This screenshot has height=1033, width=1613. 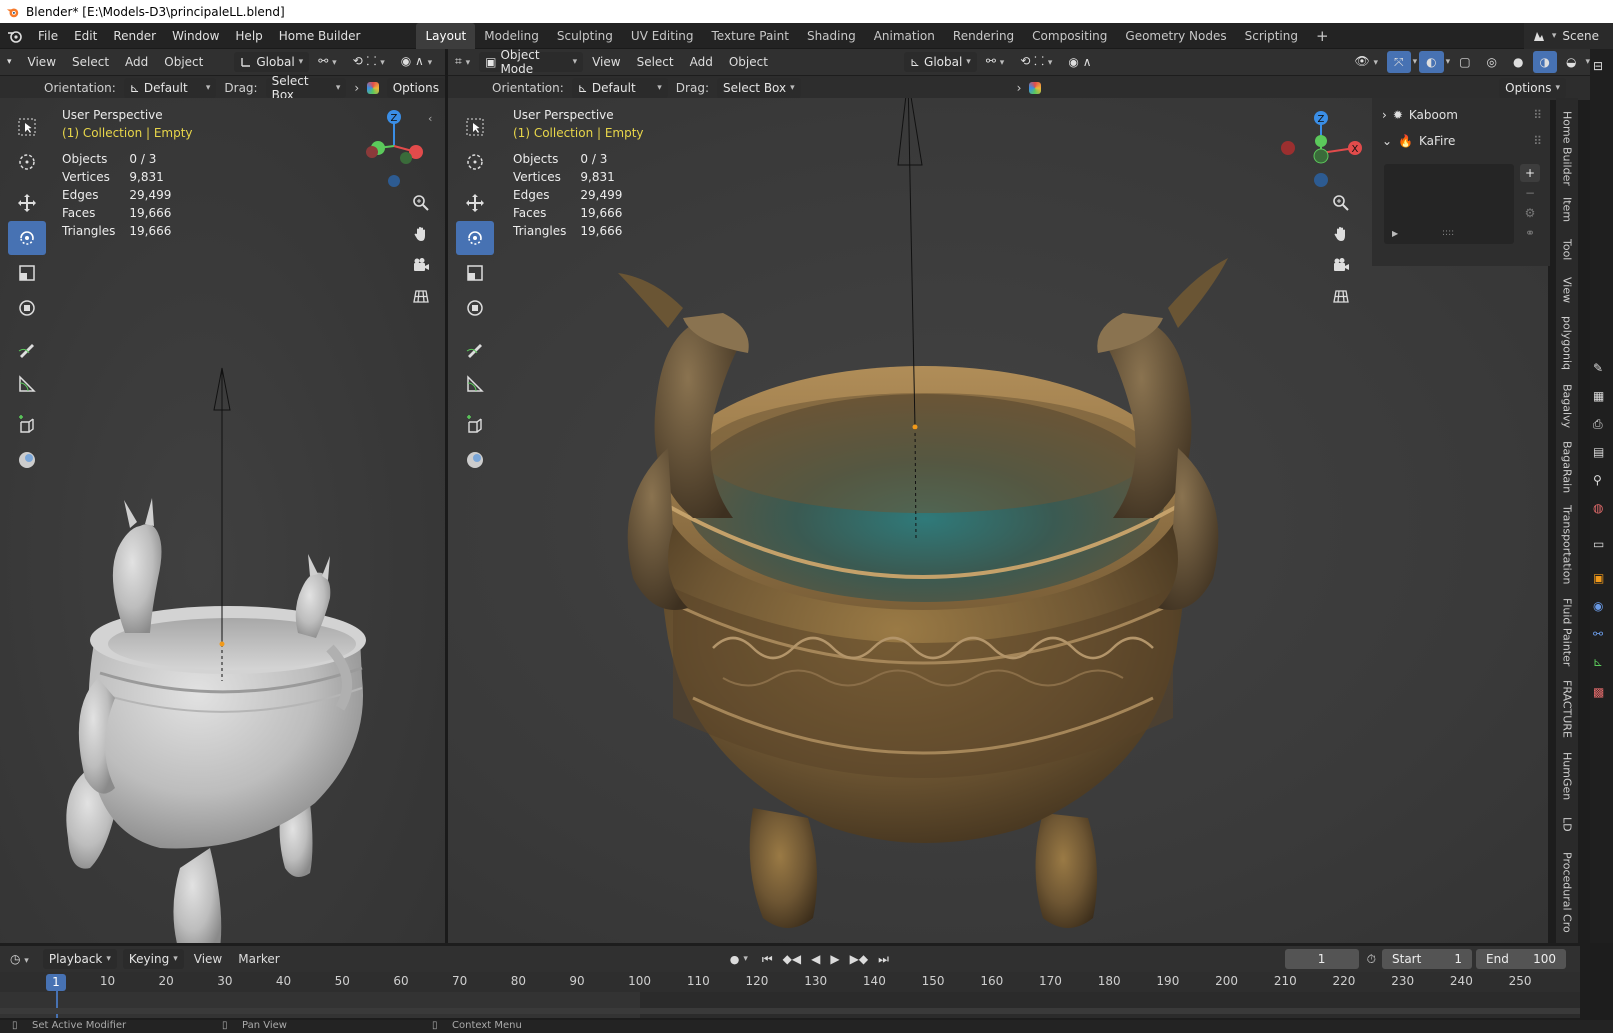 I want to click on mode-dropdown: ▣ Object Mode ▾, so click(x=531, y=62).